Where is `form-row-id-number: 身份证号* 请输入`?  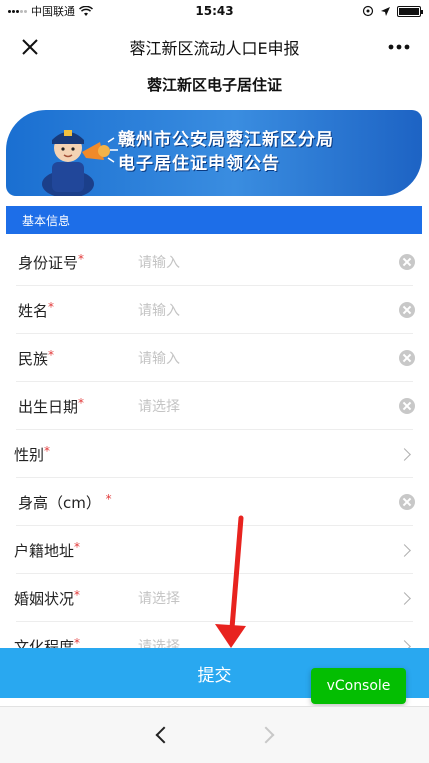 form-row-id-number: 身份证号* 请输入 is located at coordinates (214, 262).